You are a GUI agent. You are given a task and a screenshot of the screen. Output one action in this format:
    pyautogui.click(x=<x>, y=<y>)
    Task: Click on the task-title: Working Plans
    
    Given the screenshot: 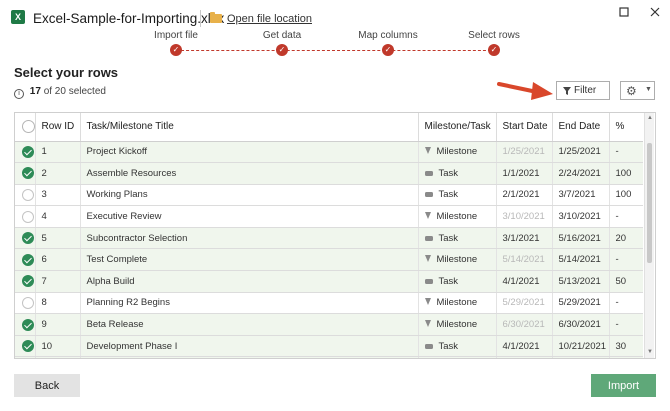 What is the action you would take?
    pyautogui.click(x=249, y=195)
    